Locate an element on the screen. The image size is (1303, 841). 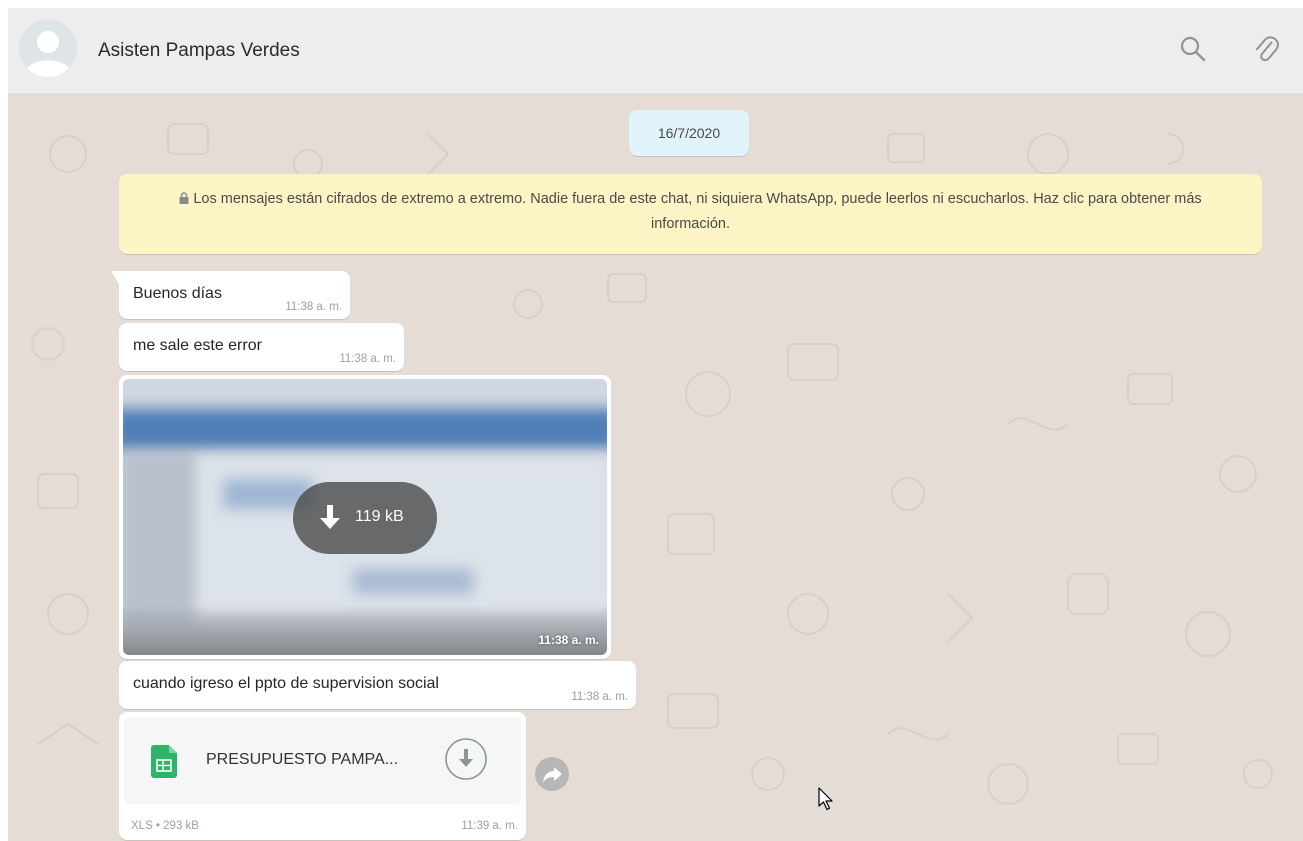
image-download-button: 119 kB is located at coordinates (365, 518).